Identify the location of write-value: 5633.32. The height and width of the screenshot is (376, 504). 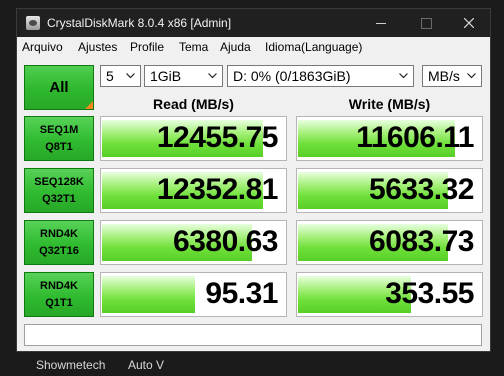
(421, 189).